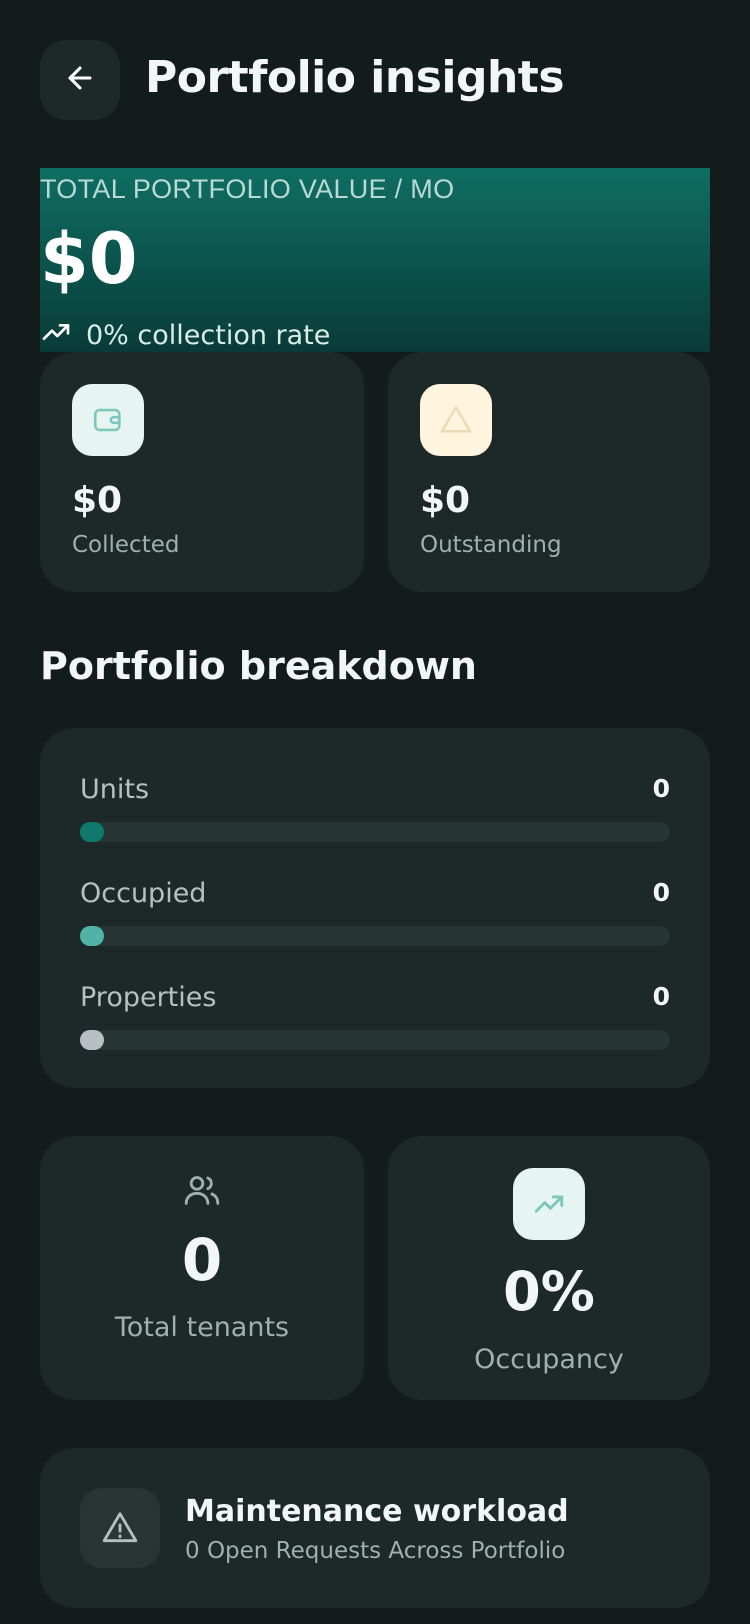  I want to click on collected-value: $0, so click(97, 500).